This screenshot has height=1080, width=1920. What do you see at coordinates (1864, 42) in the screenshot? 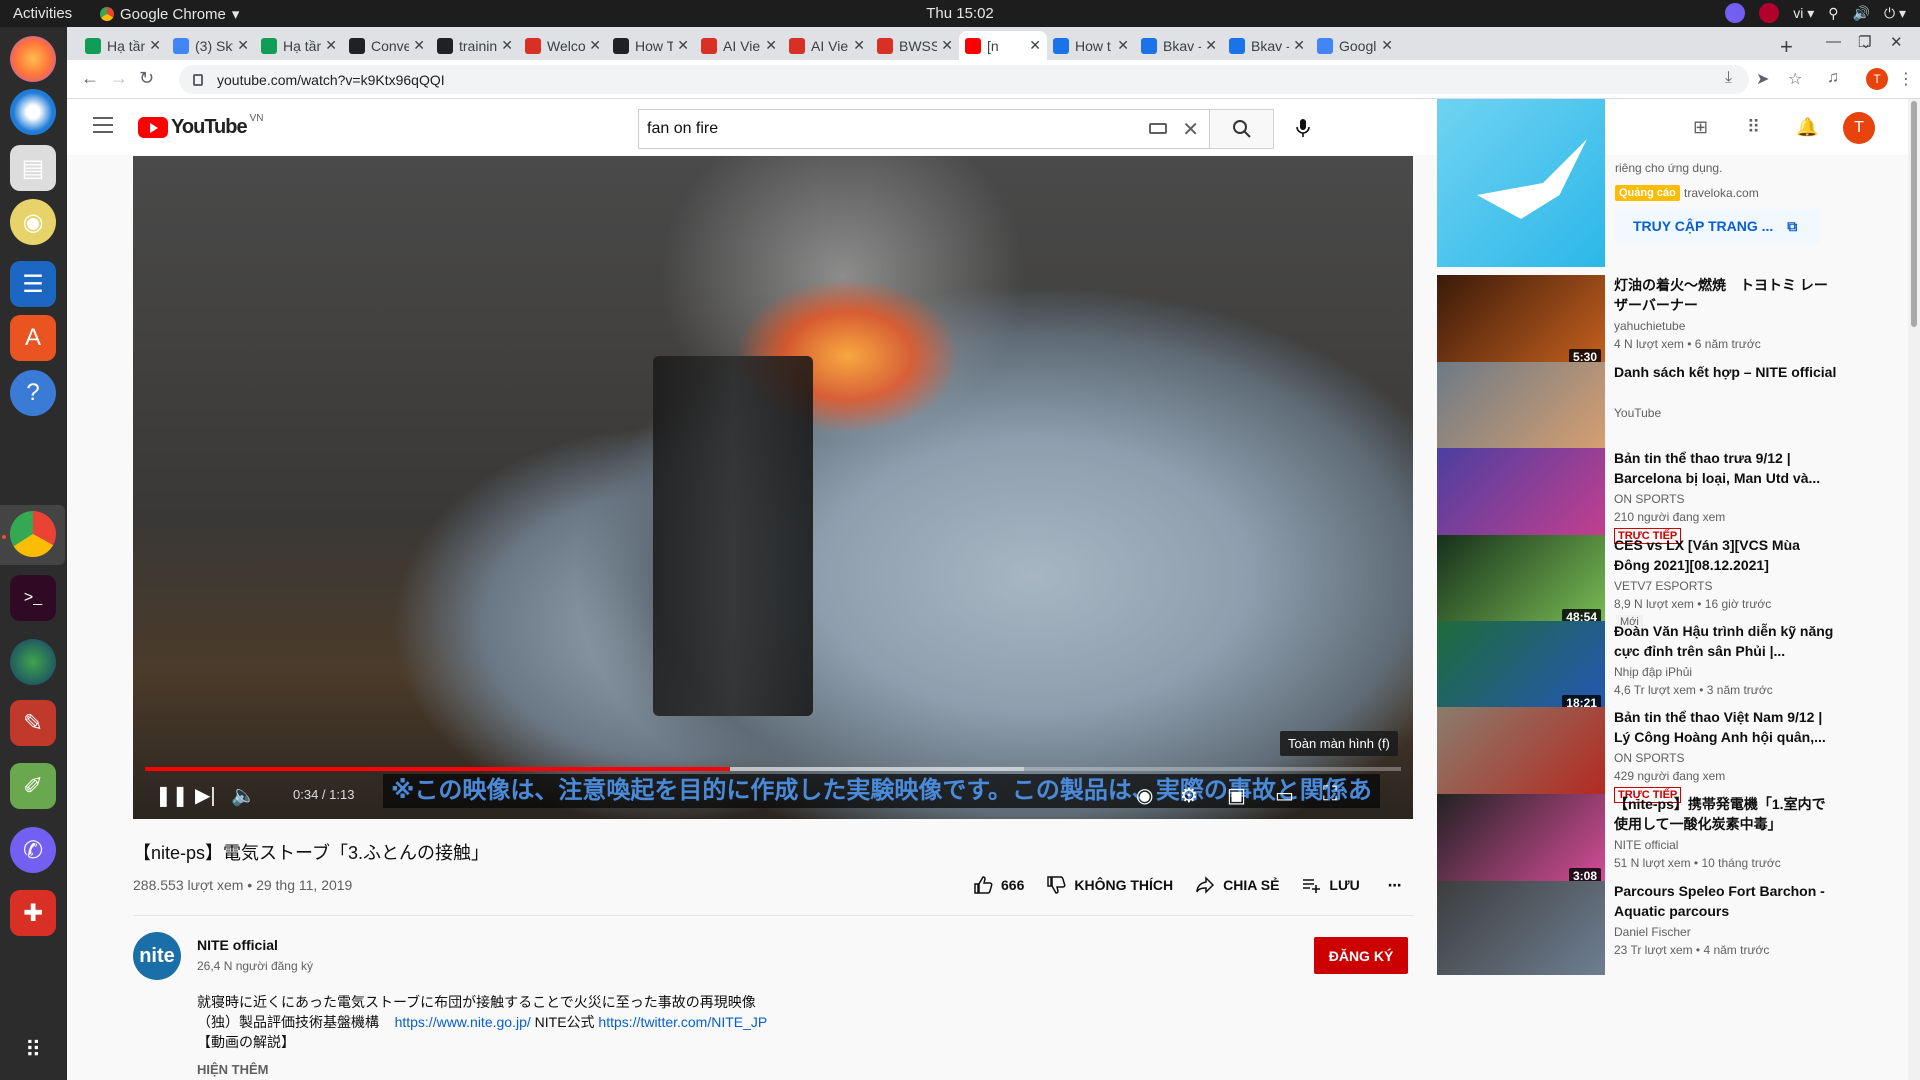
I see `maximize-icon: ❐` at bounding box center [1864, 42].